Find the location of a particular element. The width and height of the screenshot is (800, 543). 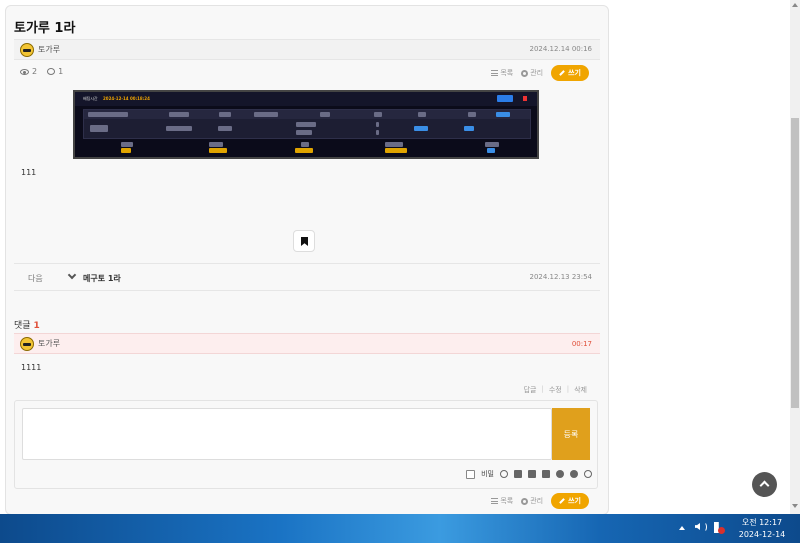

view-count: 2 is located at coordinates (28, 71).